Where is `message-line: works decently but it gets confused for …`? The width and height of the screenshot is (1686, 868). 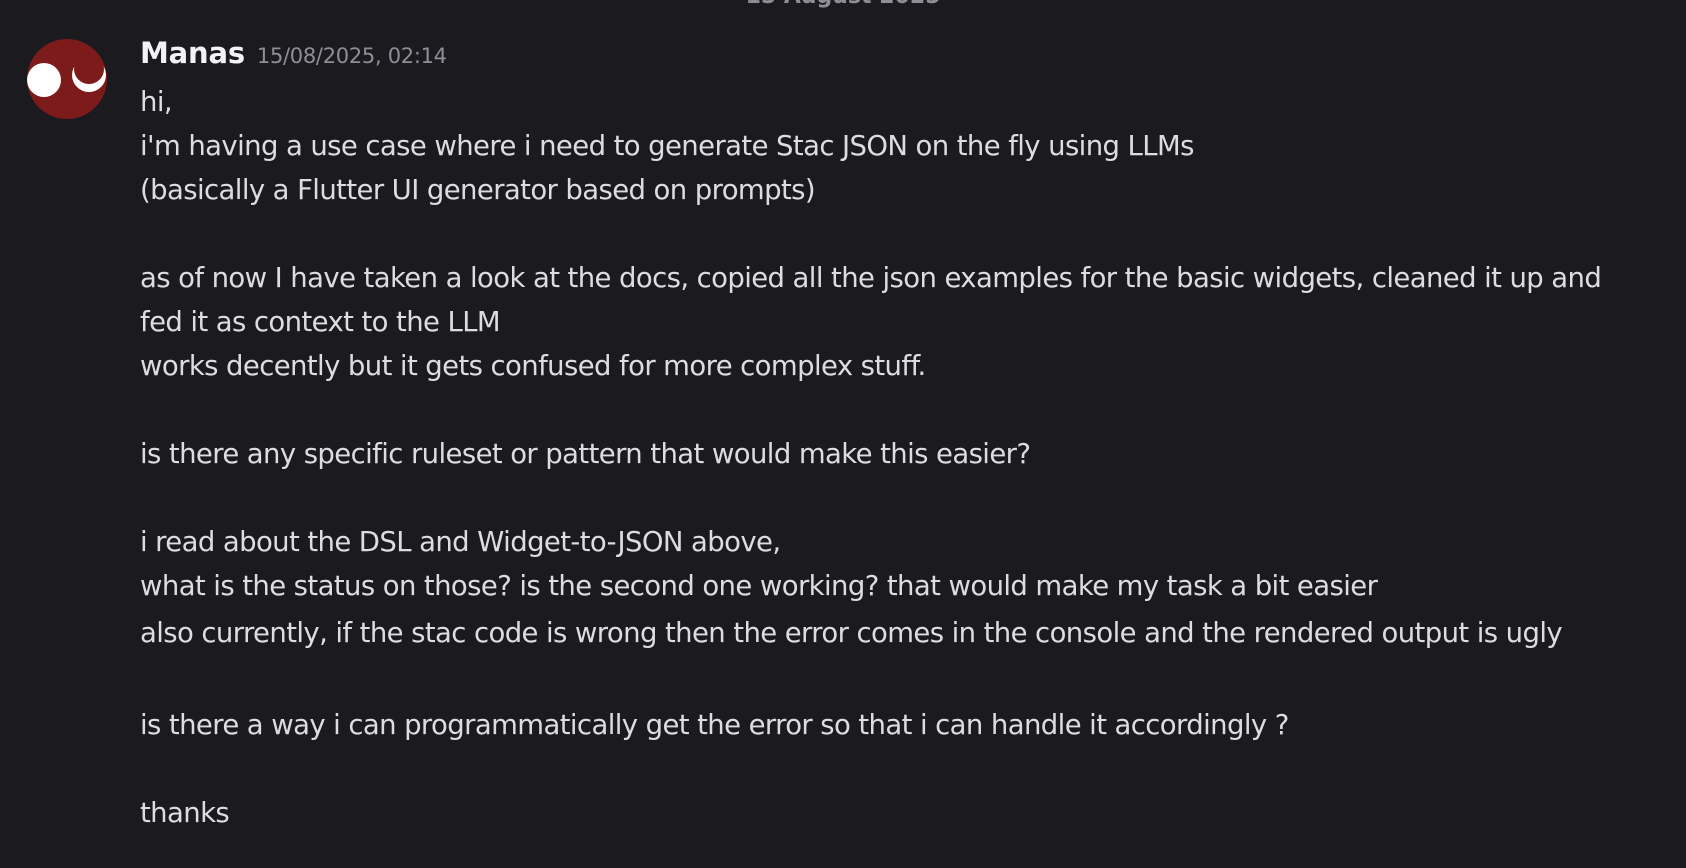 message-line: works decently but it gets confused for … is located at coordinates (533, 366).